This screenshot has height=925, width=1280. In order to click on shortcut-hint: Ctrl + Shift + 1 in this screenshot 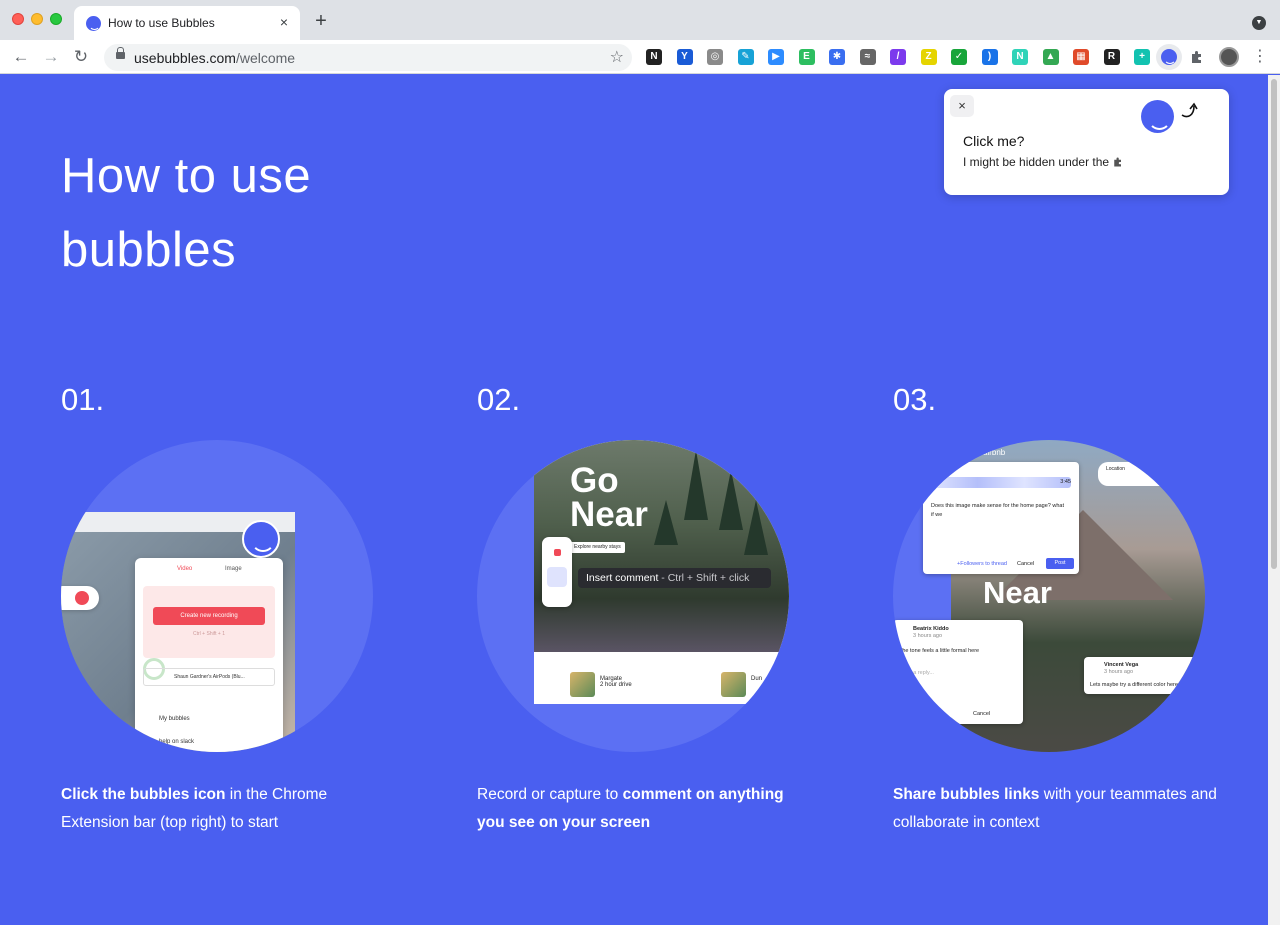, I will do `click(209, 634)`.